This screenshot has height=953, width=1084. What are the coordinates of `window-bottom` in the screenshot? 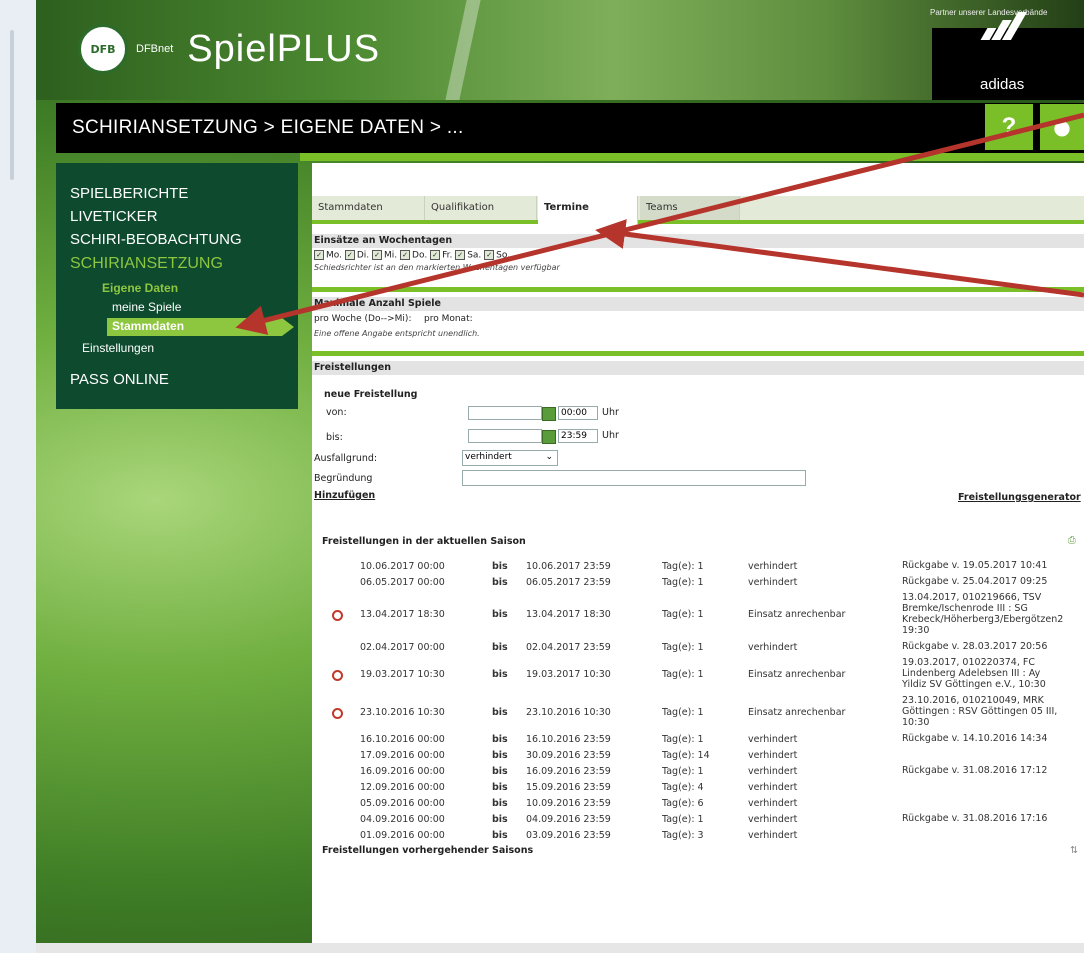 It's located at (560, 948).